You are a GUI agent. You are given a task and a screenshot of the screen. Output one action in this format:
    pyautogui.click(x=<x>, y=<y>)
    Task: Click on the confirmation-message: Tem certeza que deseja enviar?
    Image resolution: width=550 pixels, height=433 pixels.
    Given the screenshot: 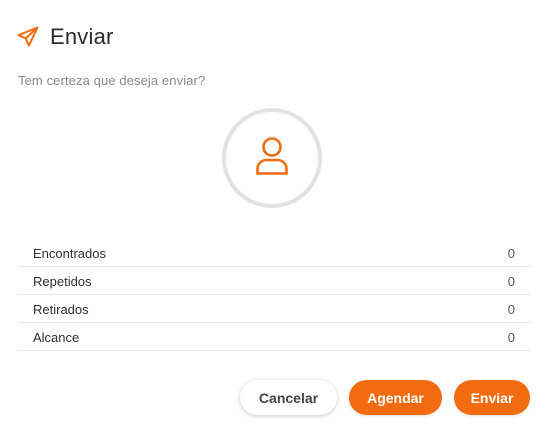 What is the action you would take?
    pyautogui.click(x=112, y=80)
    